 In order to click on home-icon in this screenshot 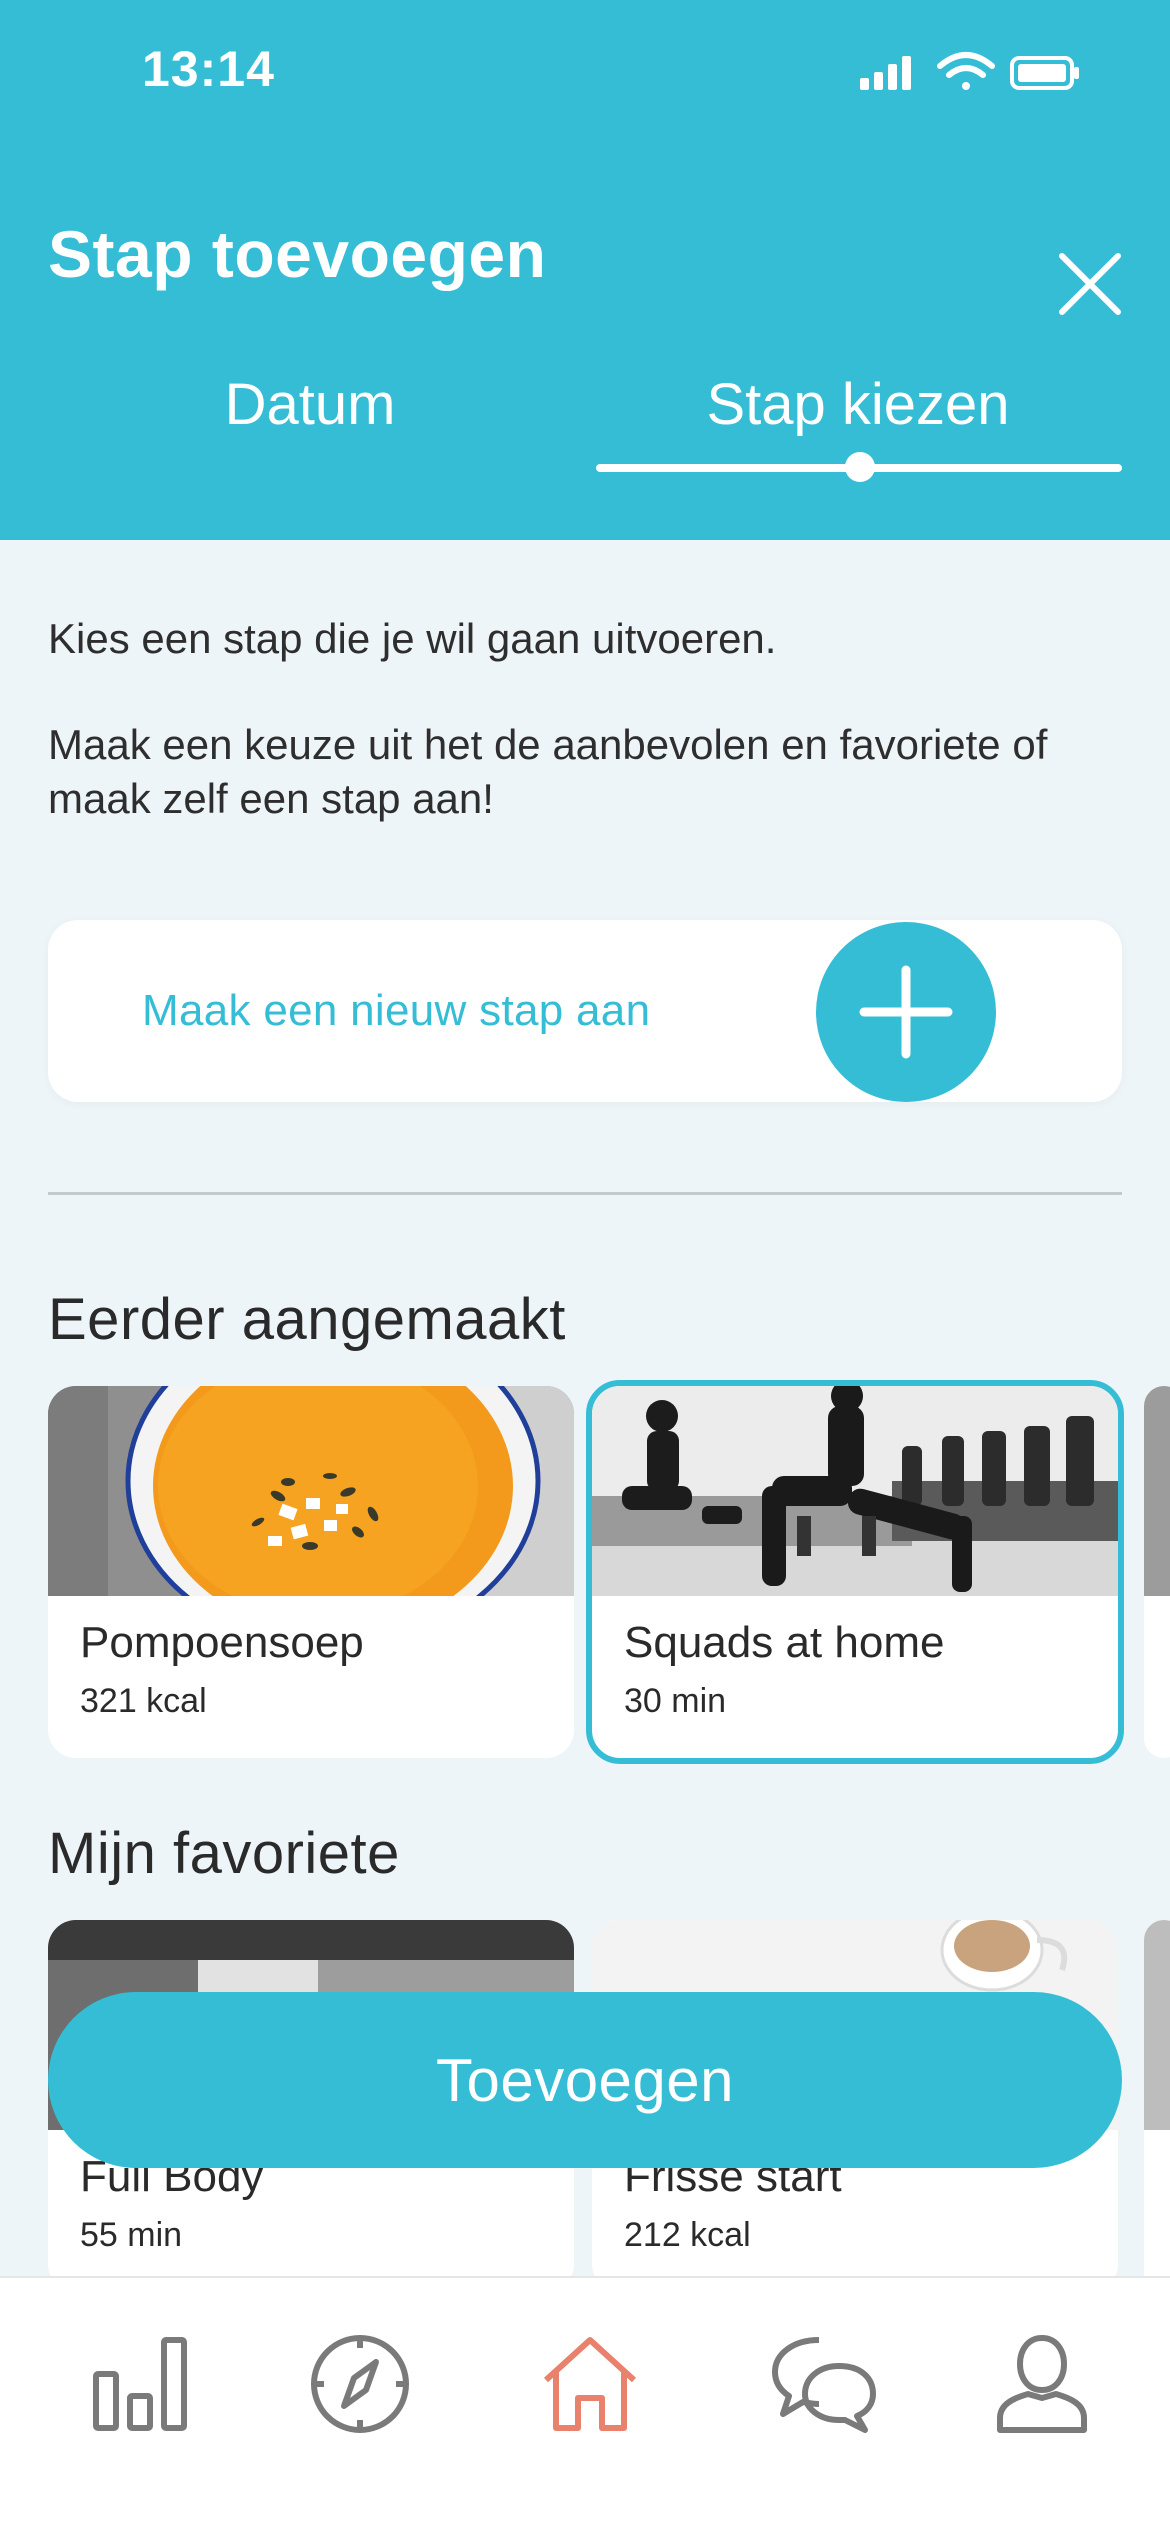, I will do `click(590, 2384)`.